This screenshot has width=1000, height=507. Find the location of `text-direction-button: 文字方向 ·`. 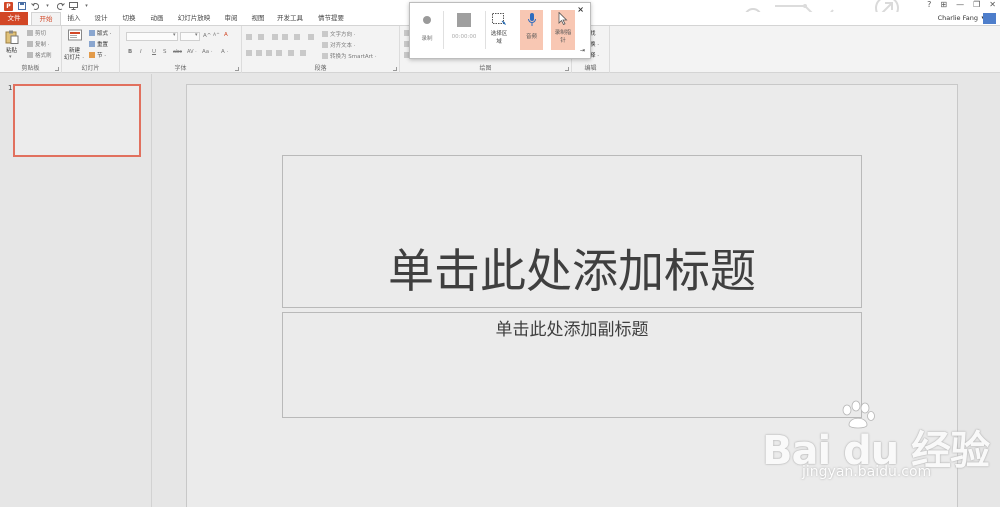

text-direction-button: 文字方向 · is located at coordinates (343, 34).